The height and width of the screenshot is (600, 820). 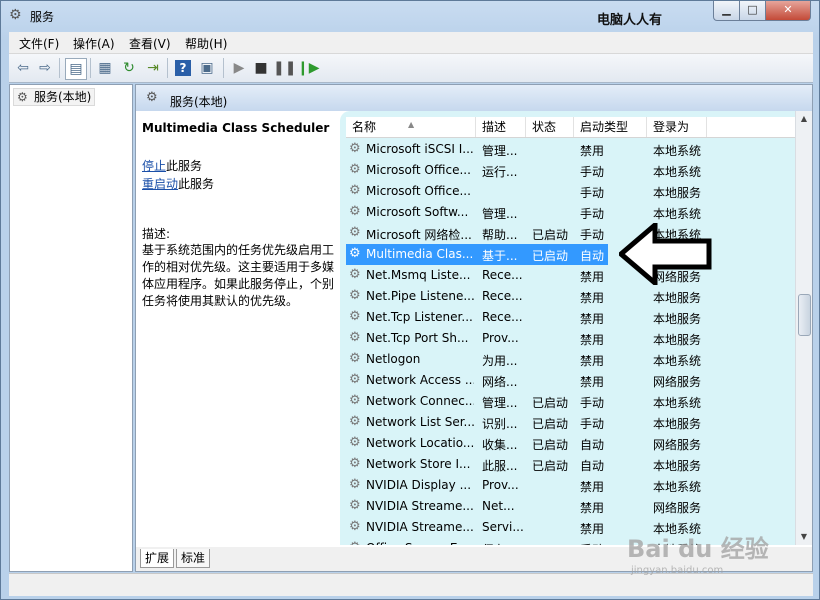 What do you see at coordinates (572, 338) in the screenshot?
I see `table-row: ⚙ Net.Tcp Port Sh... Prov... 禁用 本地服务` at bounding box center [572, 338].